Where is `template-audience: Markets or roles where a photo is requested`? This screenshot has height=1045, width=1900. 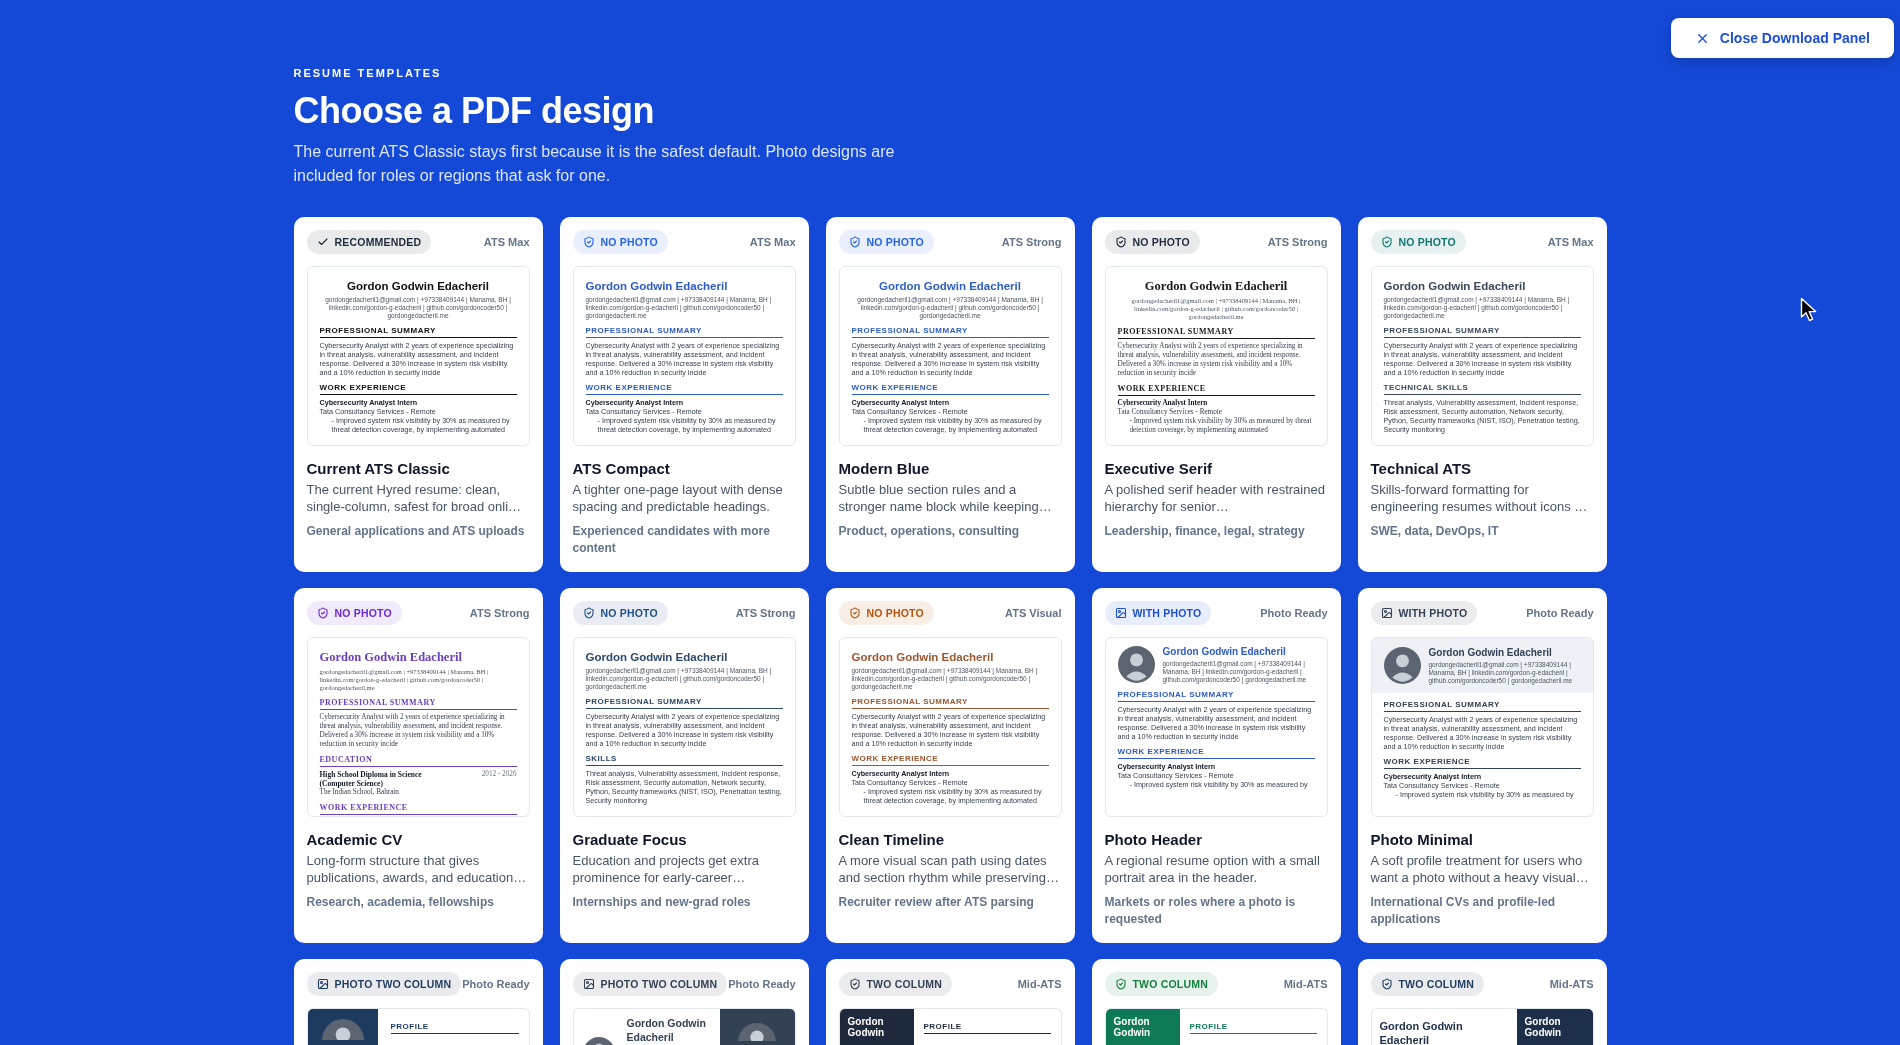
template-audience: Markets or roles where a photo is requested is located at coordinates (1200, 911).